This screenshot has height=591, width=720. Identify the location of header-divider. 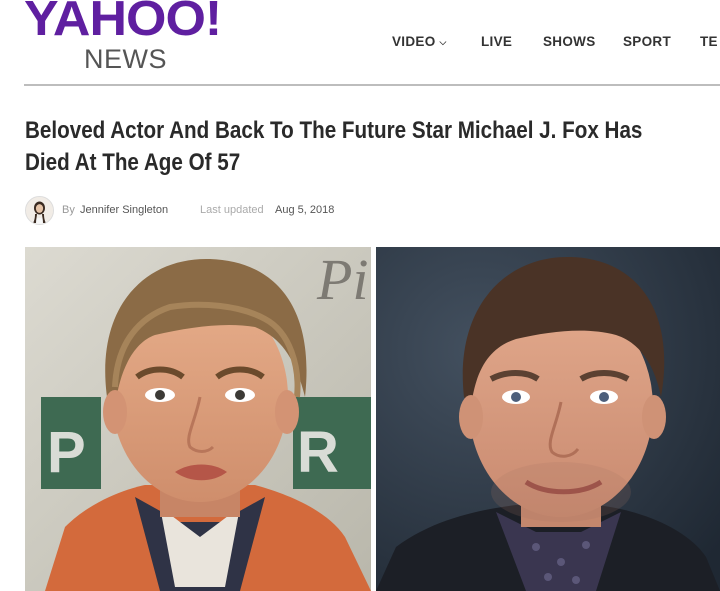
(372, 85).